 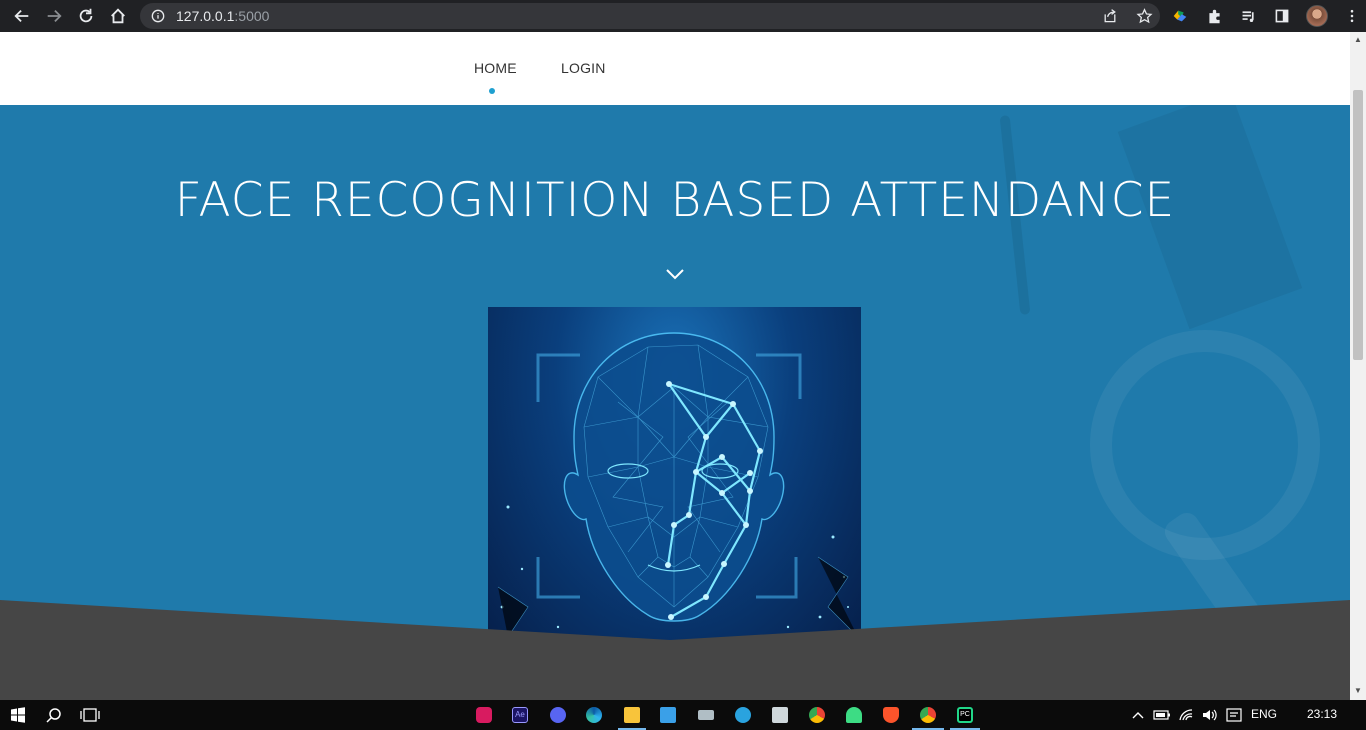 What do you see at coordinates (1209, 715) in the screenshot?
I see `volume-icon` at bounding box center [1209, 715].